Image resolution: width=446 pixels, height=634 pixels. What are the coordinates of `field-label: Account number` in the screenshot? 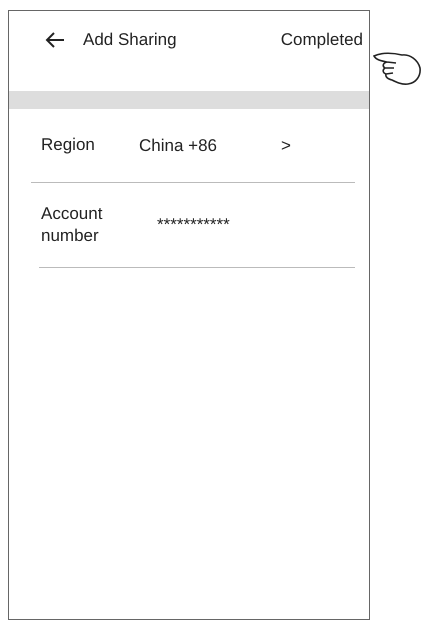 It's located at (72, 224).